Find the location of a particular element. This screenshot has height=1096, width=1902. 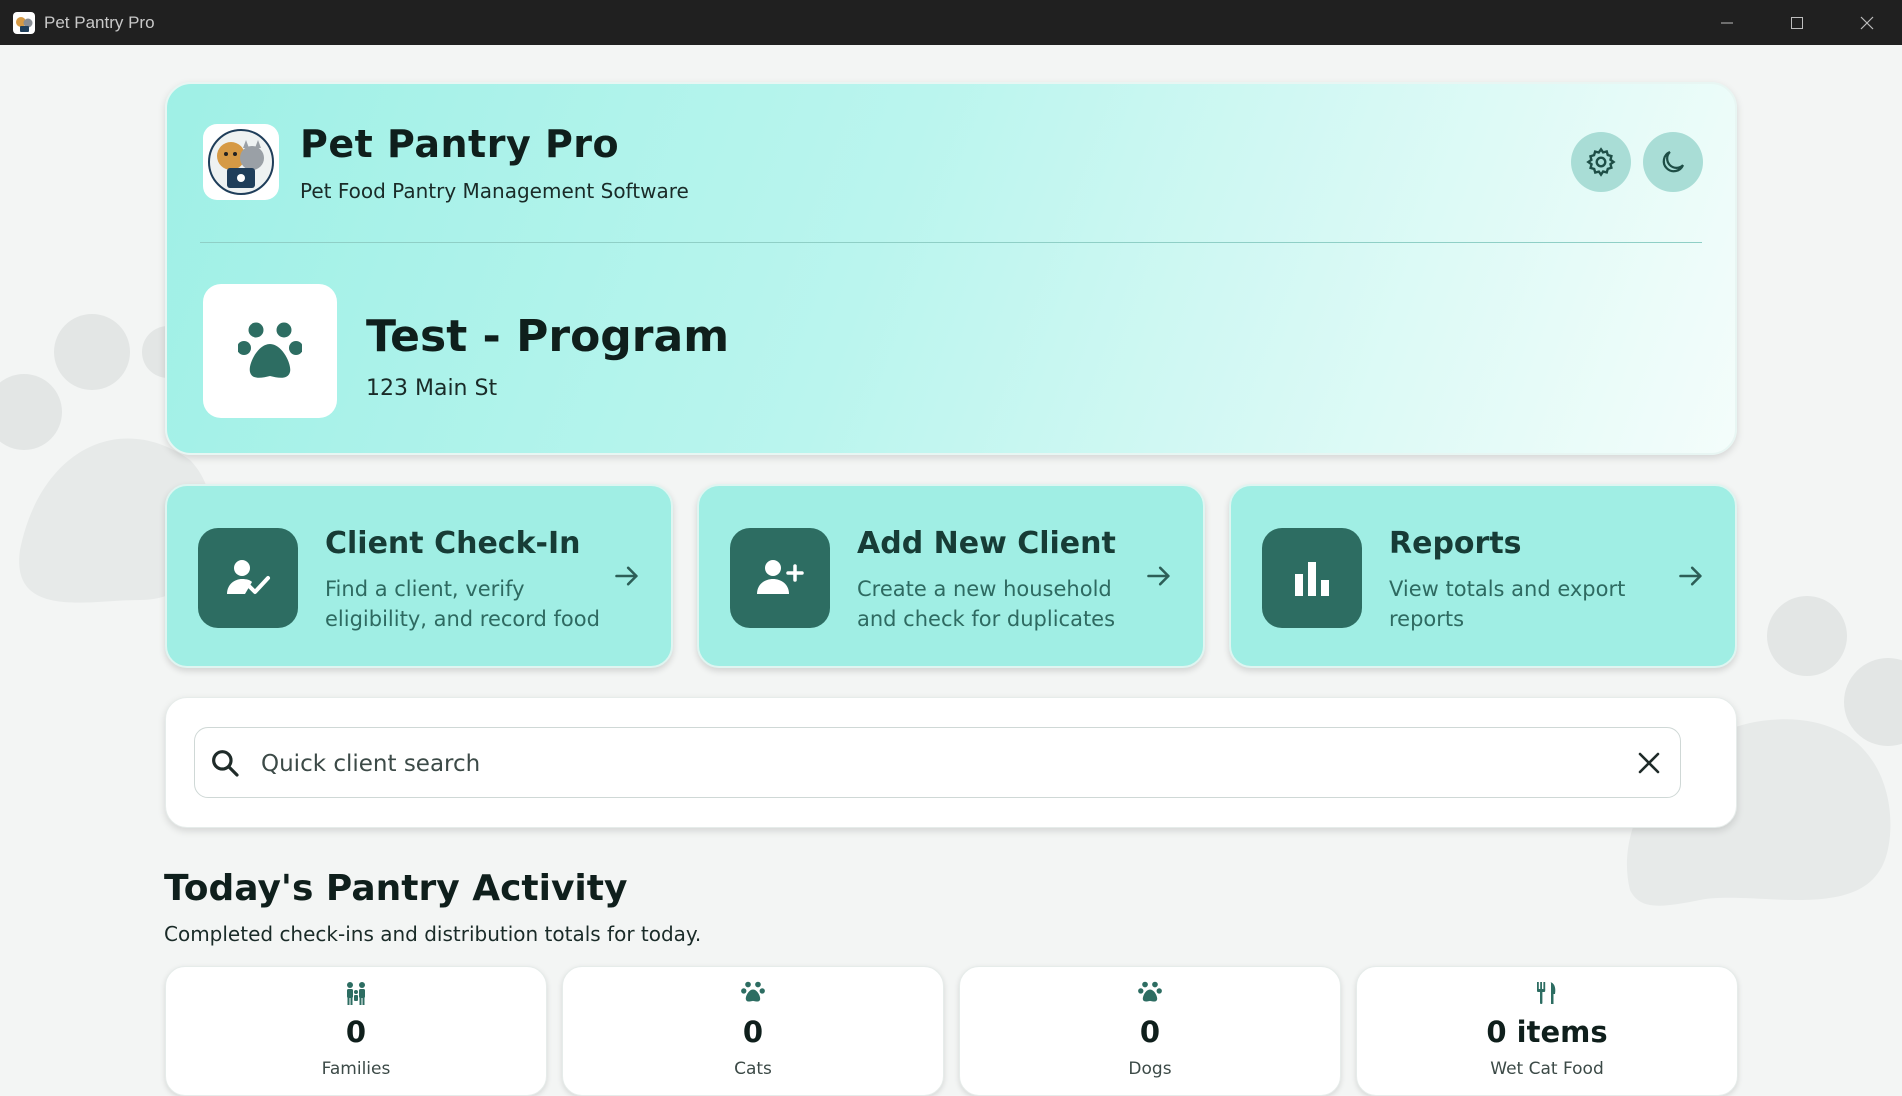

close-icon is located at coordinates (1649, 763).